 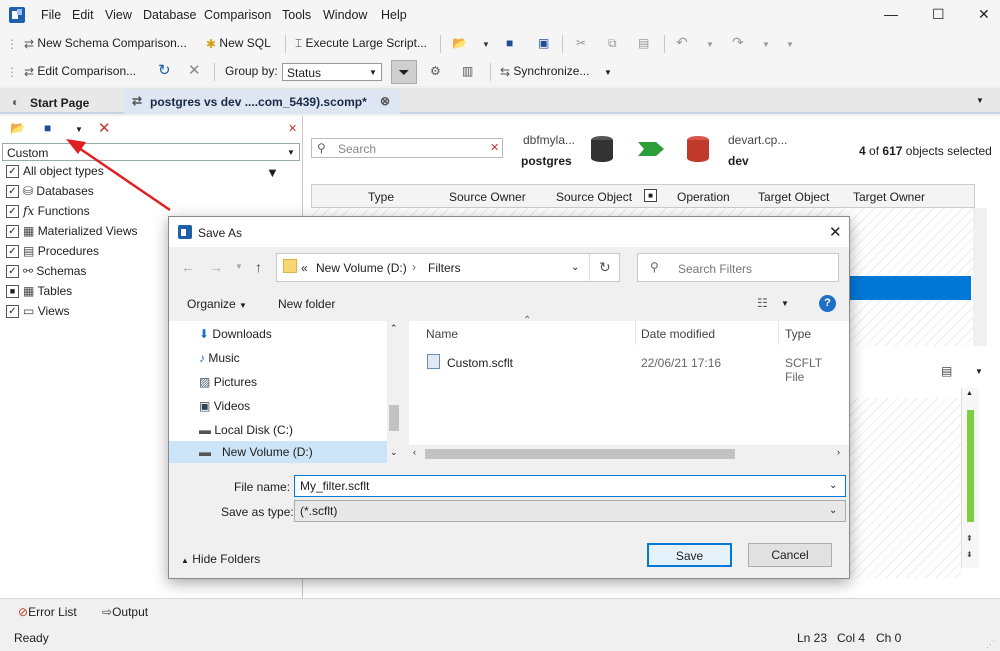 What do you see at coordinates (394, 328) in the screenshot?
I see `scroll-up-icon: ⌃` at bounding box center [394, 328].